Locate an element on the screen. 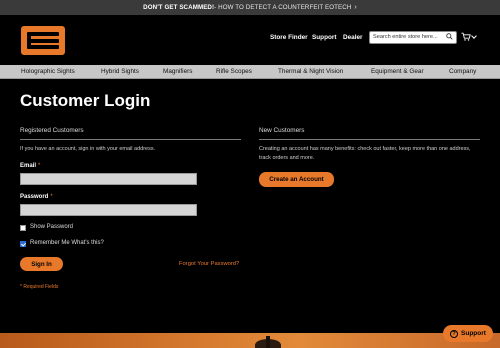 This screenshot has width=500, height=348. password-label-text: Password is located at coordinates (34, 197).